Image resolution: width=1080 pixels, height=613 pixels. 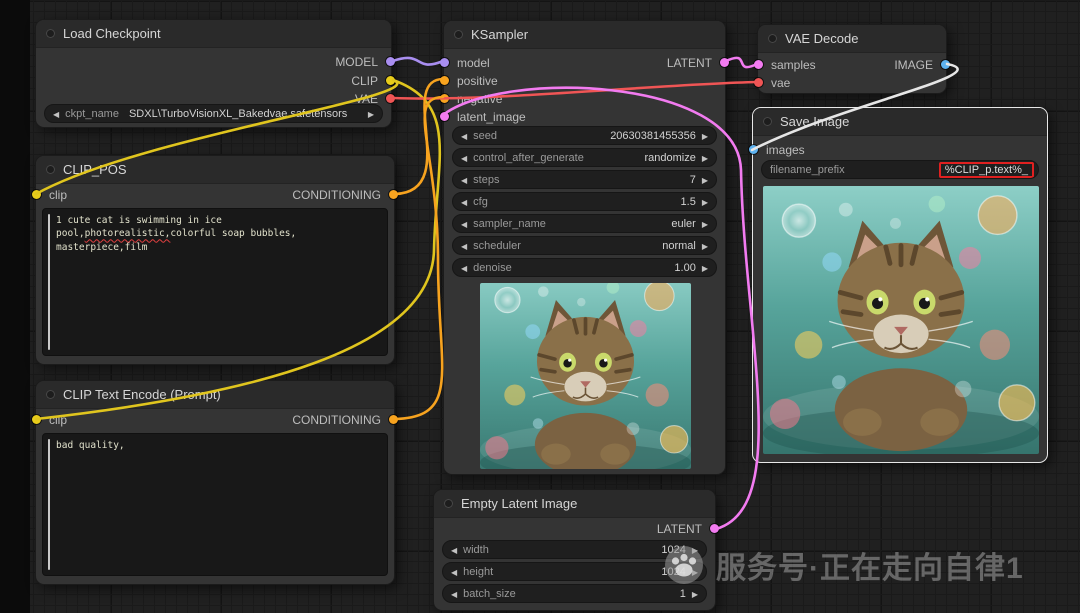 I want to click on output-slot-clip: CLIP, so click(x=373, y=81).